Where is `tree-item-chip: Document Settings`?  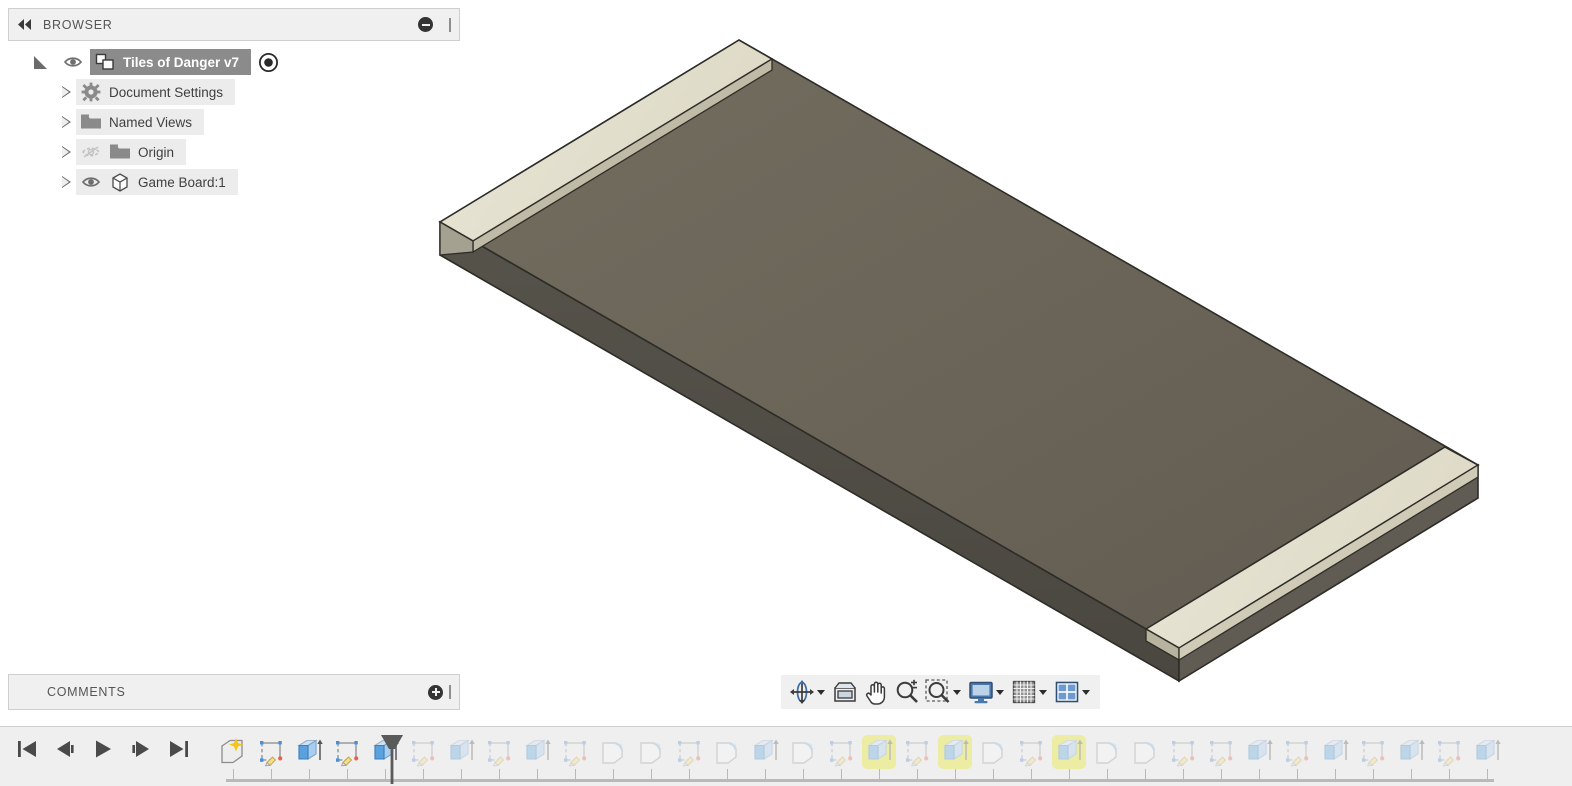 tree-item-chip: Document Settings is located at coordinates (156, 92).